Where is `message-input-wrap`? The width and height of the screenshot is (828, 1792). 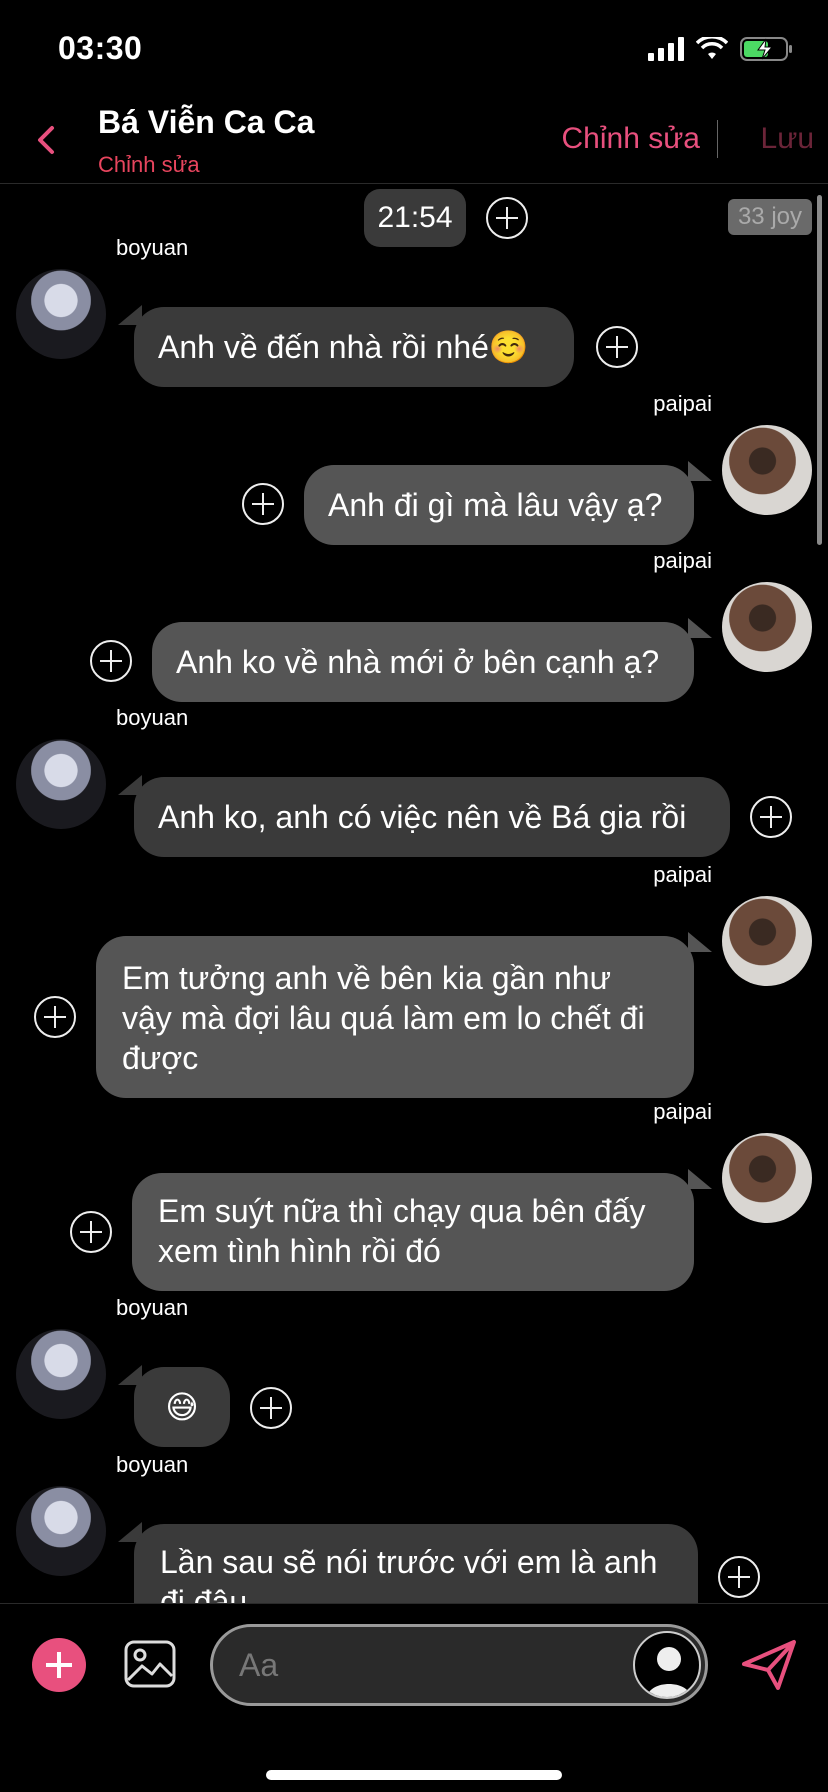
message-input-wrap is located at coordinates (459, 1665).